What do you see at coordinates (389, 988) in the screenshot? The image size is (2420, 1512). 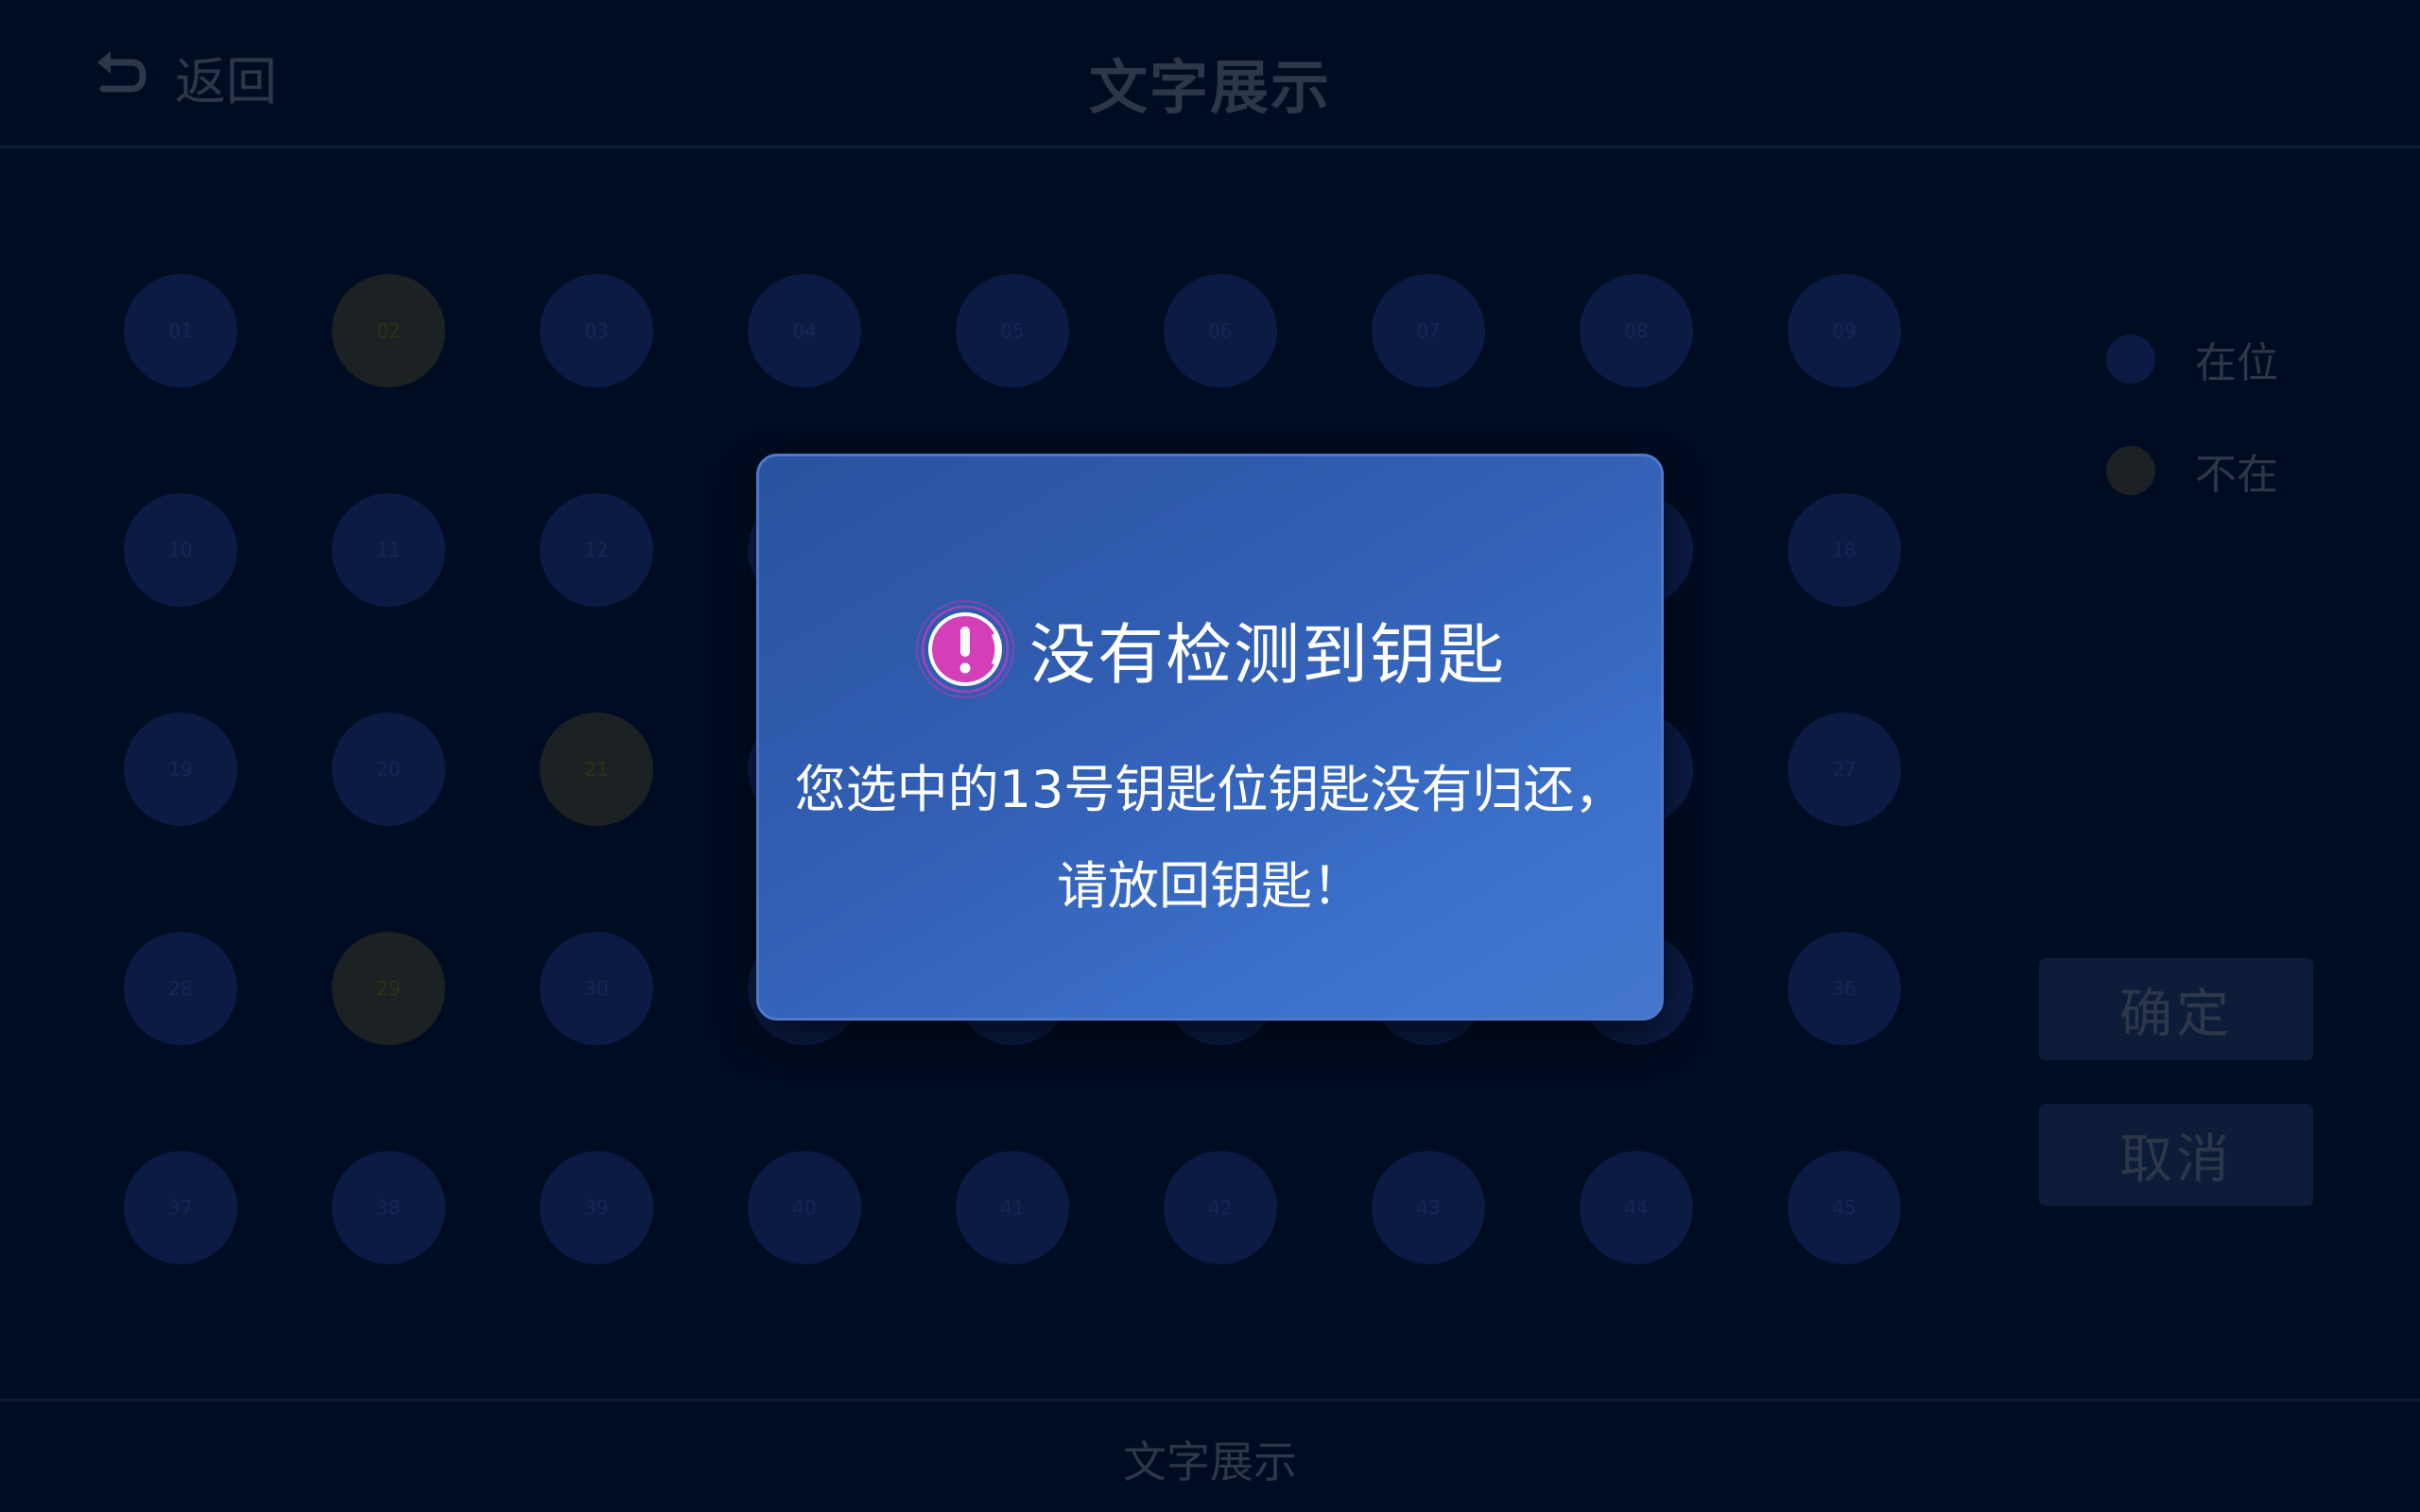 I see `key-slot: 29` at bounding box center [389, 988].